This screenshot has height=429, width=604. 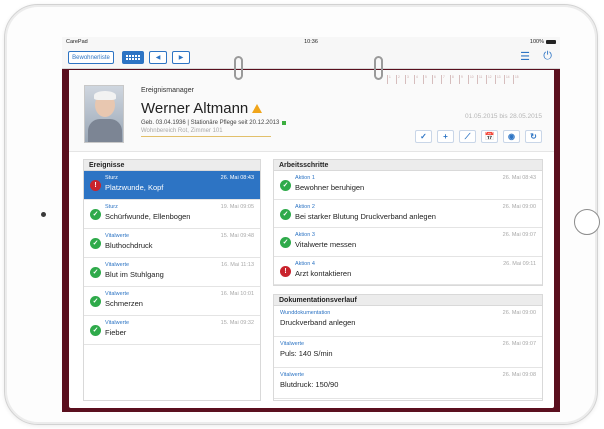 What do you see at coordinates (237, 323) in the screenshot?
I see `item-time: 15. Mai 09:32` at bounding box center [237, 323].